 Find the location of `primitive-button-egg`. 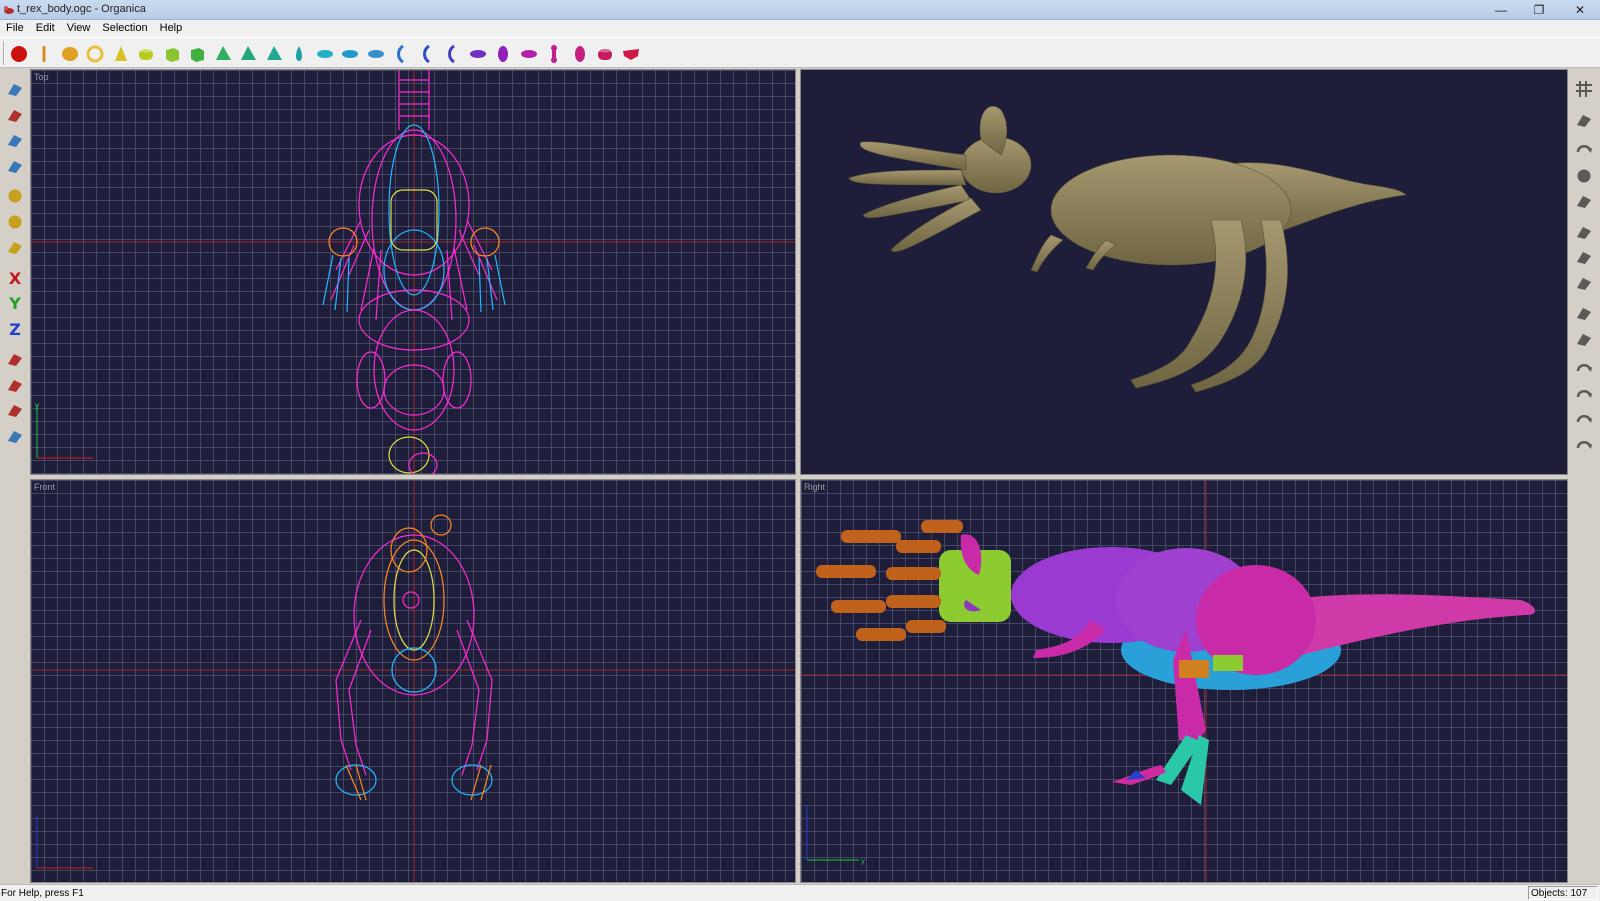

primitive-button-egg is located at coordinates (503, 53).